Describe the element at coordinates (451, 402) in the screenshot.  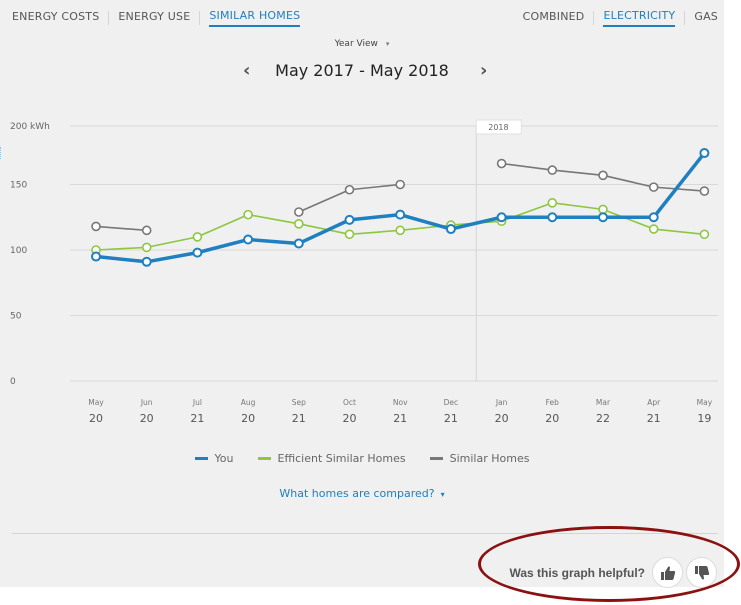
I see `x-tick-month: Dec` at that location.